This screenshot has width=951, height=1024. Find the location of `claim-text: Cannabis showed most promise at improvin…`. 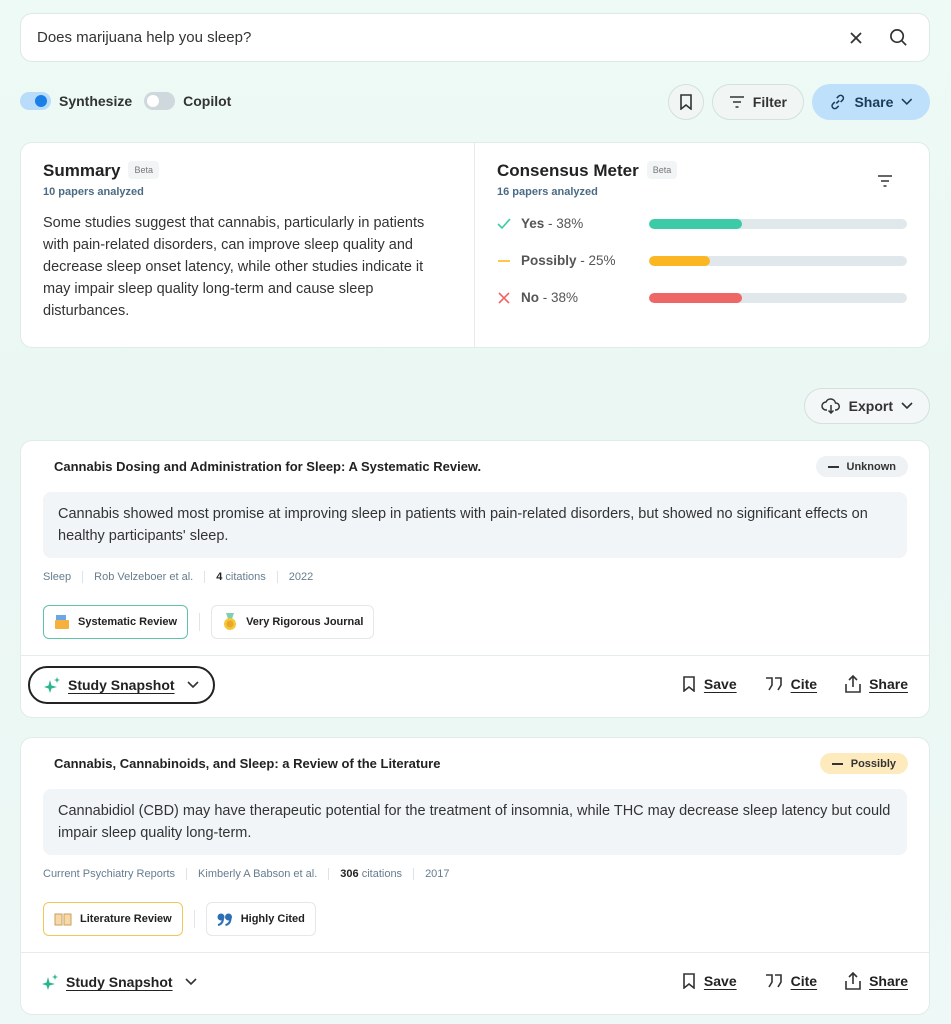

claim-text: Cannabis showed most promise at improvin… is located at coordinates (475, 525).